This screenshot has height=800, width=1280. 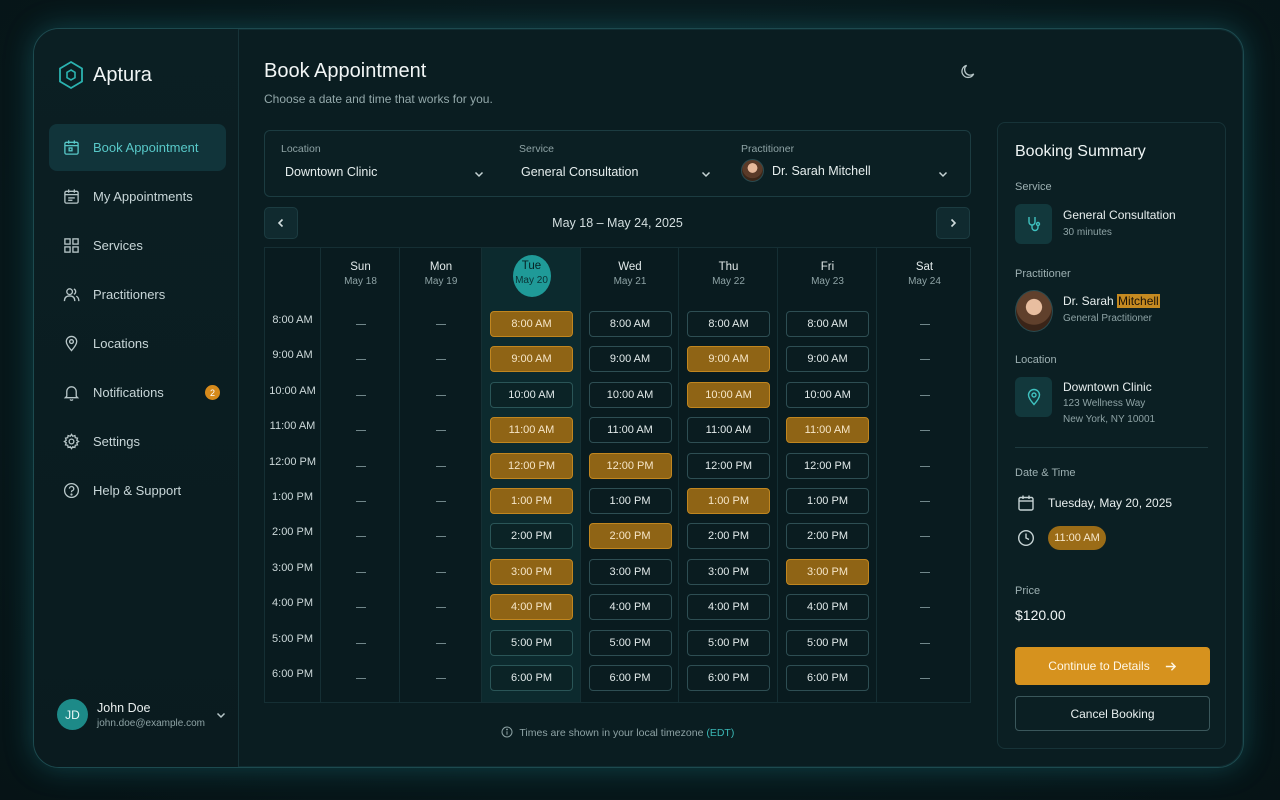 I want to click on day-header-fri: Fri May 23, so click(x=827, y=277).